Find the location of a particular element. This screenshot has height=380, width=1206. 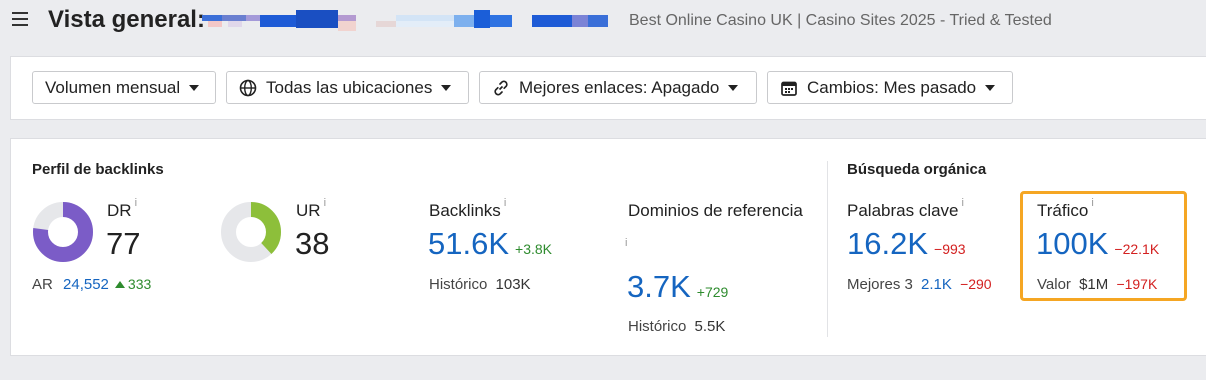

backlink-profile-title: Perfil de backlinks is located at coordinates (98, 169).